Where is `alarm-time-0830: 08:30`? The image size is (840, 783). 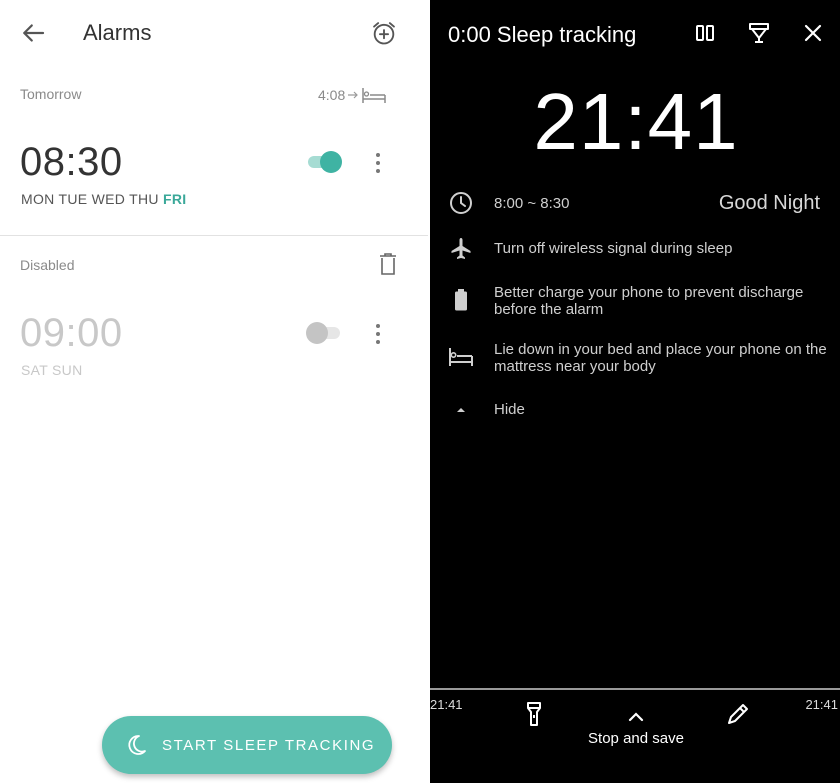 alarm-time-0830: 08:30 is located at coordinates (71, 162).